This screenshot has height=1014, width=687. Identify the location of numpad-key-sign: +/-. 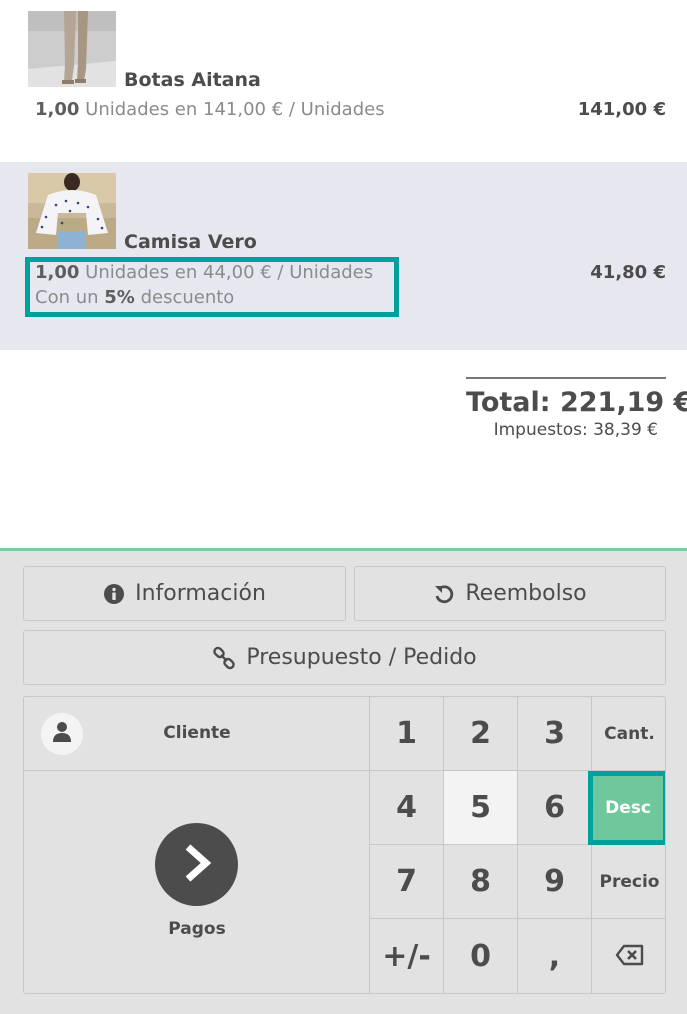
(407, 956).